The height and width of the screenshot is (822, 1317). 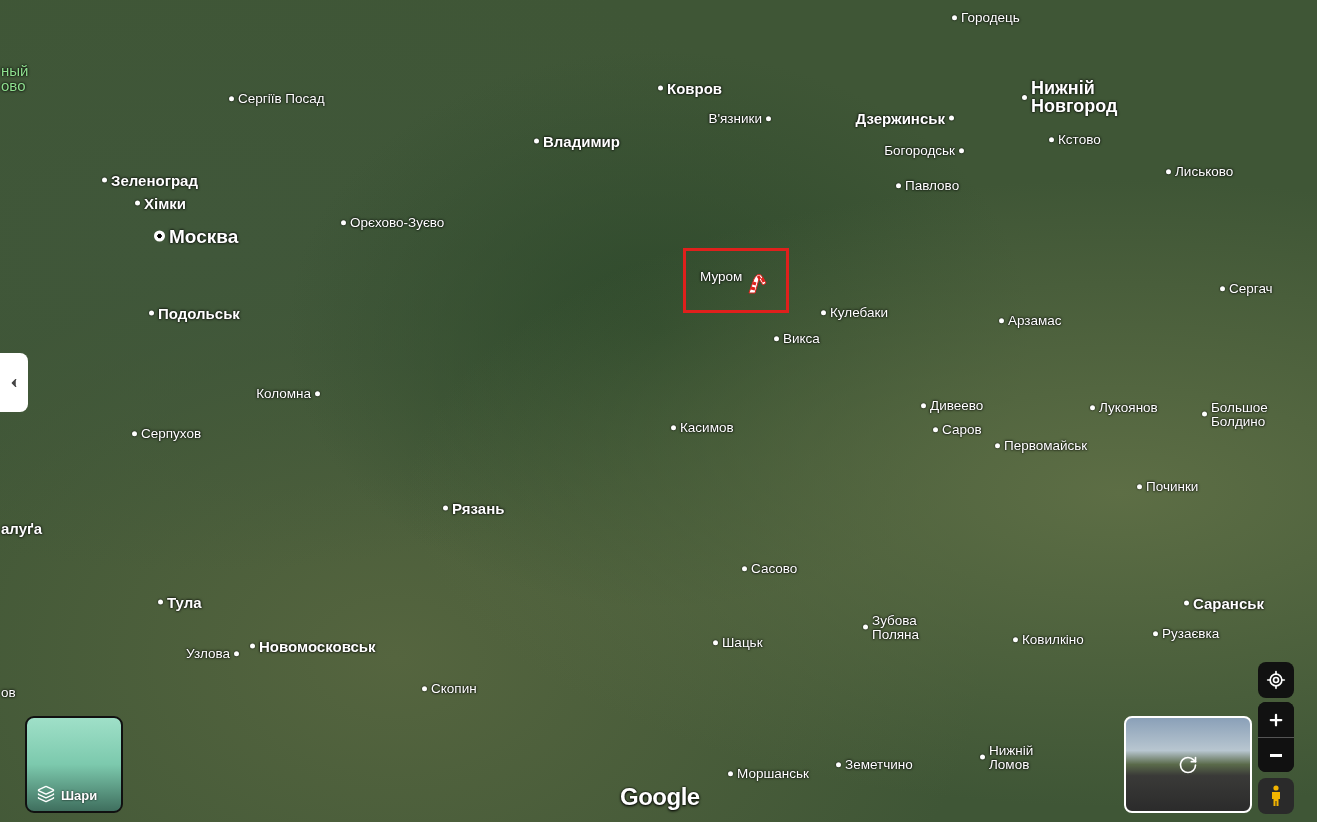 I want to click on city-label: Владимир, so click(x=581, y=141).